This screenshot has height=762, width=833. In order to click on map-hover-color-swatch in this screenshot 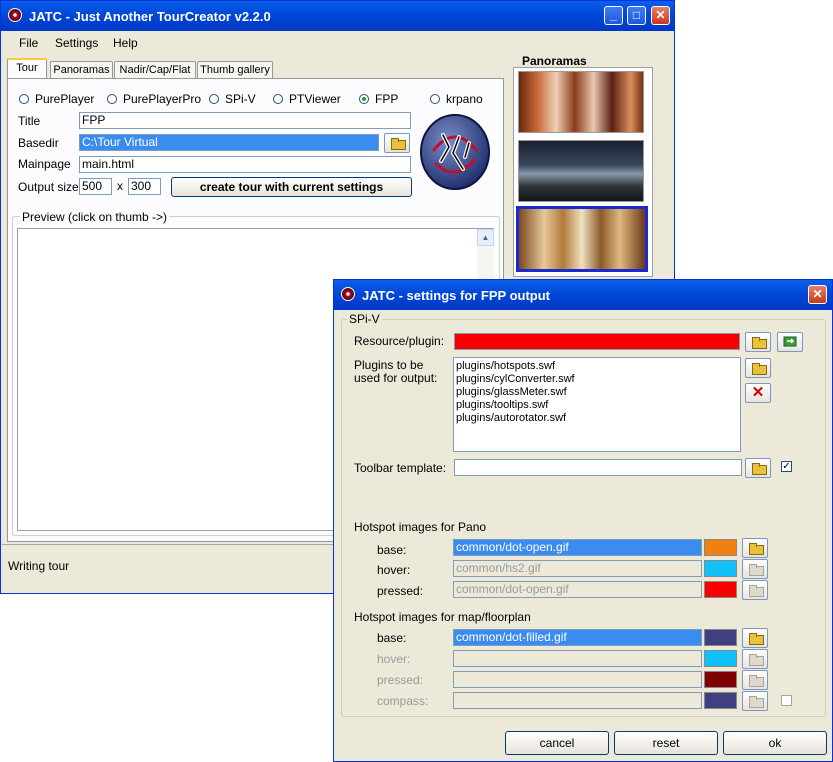, I will do `click(720, 658)`.